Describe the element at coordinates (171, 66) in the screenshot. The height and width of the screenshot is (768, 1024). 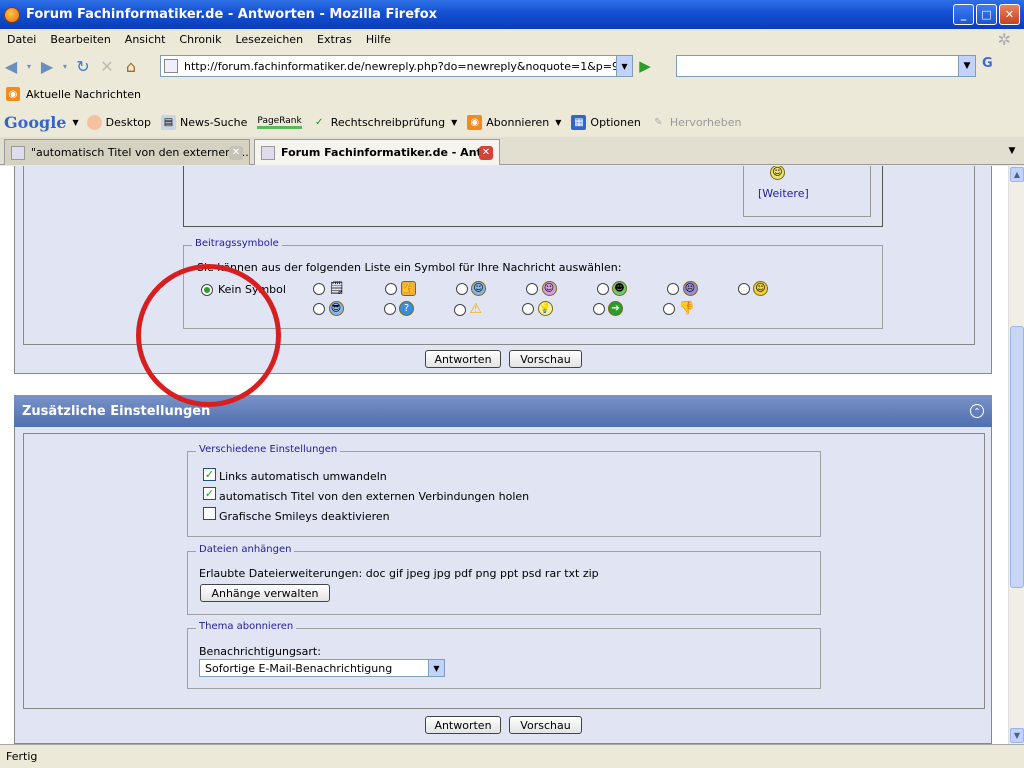
I see `page-favicon-icon` at that location.